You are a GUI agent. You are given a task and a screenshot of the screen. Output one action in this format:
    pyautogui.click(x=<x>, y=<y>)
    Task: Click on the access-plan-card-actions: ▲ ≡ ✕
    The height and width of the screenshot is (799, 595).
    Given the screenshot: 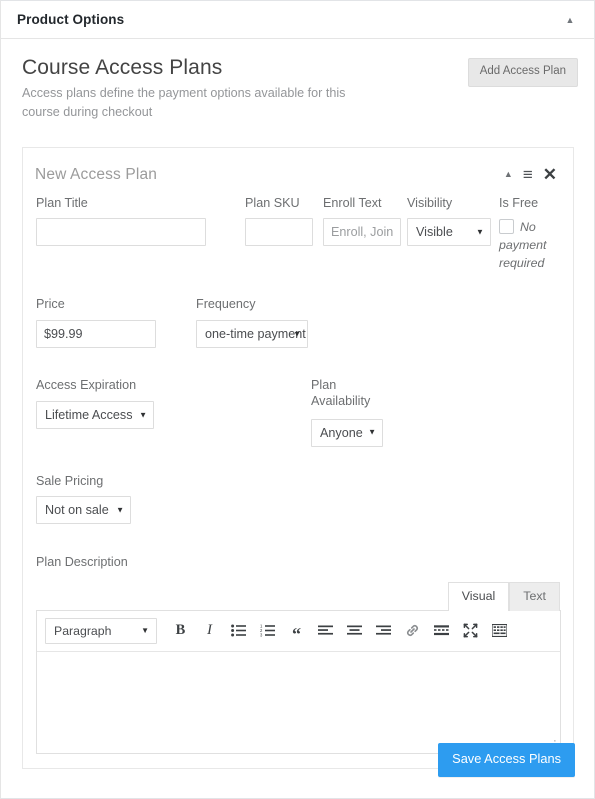 What is the action you would take?
    pyautogui.click(x=531, y=174)
    